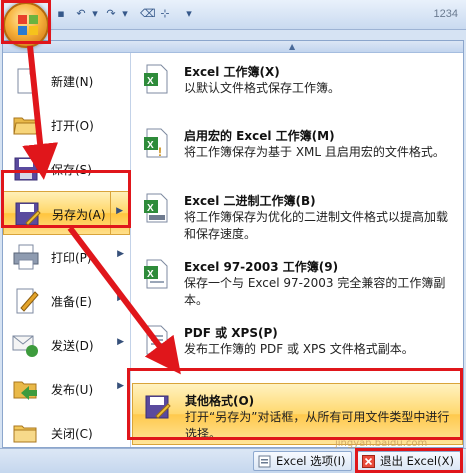 The width and height of the screenshot is (466, 473). What do you see at coordinates (315, 291) in the screenshot?
I see `submenu-item-desc: 保存一个与 Excel 97-2003 完全兼容的工作簿副本。` at bounding box center [315, 291].